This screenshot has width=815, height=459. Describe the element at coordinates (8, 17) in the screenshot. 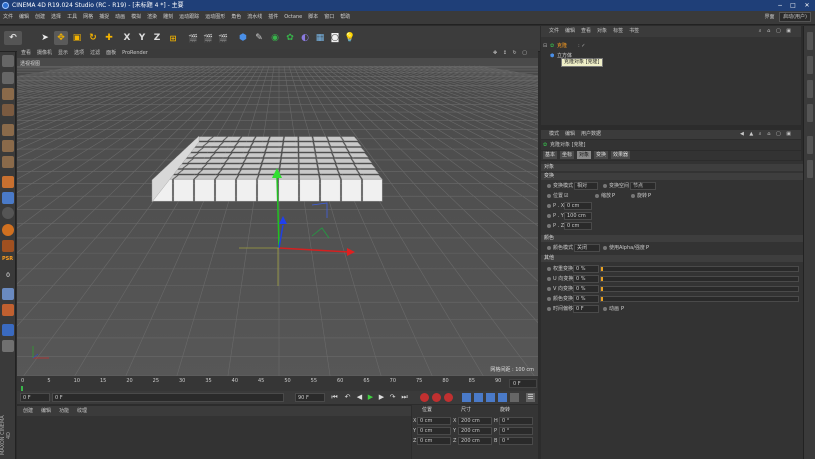

I see `menu-file: 文件` at that location.